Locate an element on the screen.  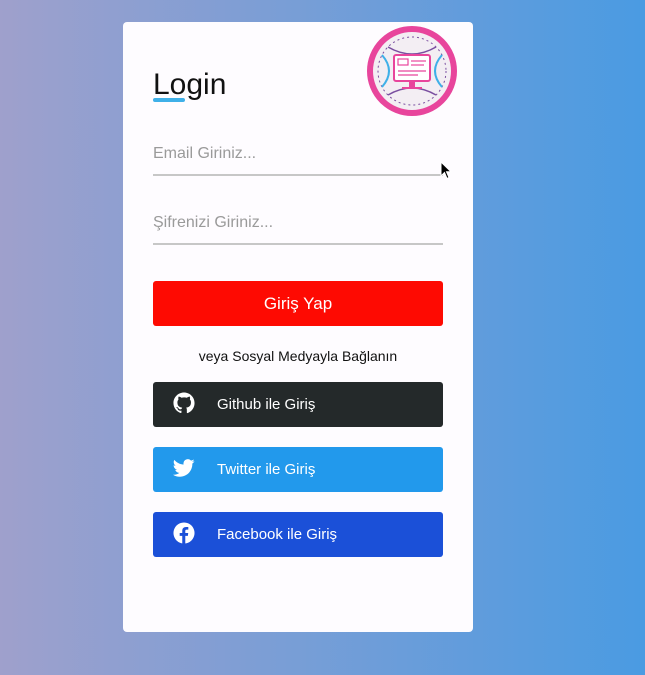
facebook-icon is located at coordinates (184, 533).